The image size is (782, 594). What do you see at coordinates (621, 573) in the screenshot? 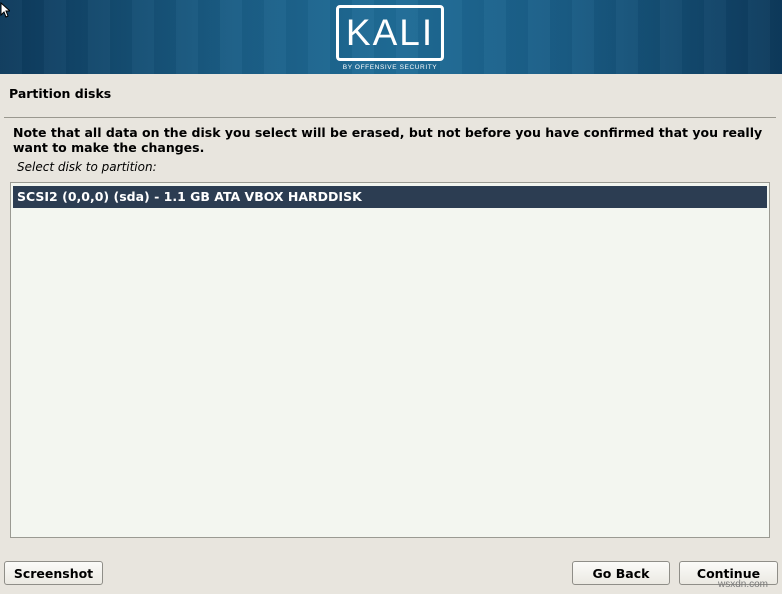
I see `go-back-button: Go Back` at bounding box center [621, 573].